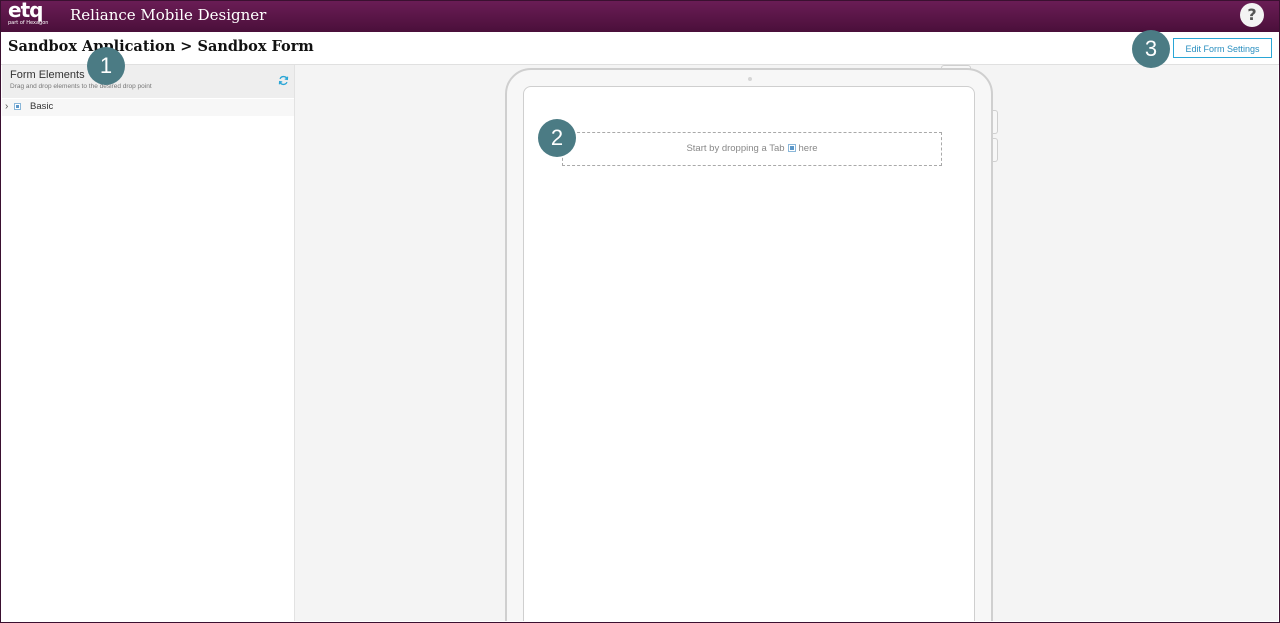  Describe the element at coordinates (995, 122) in the screenshot. I see `tablet-volume-up` at that location.